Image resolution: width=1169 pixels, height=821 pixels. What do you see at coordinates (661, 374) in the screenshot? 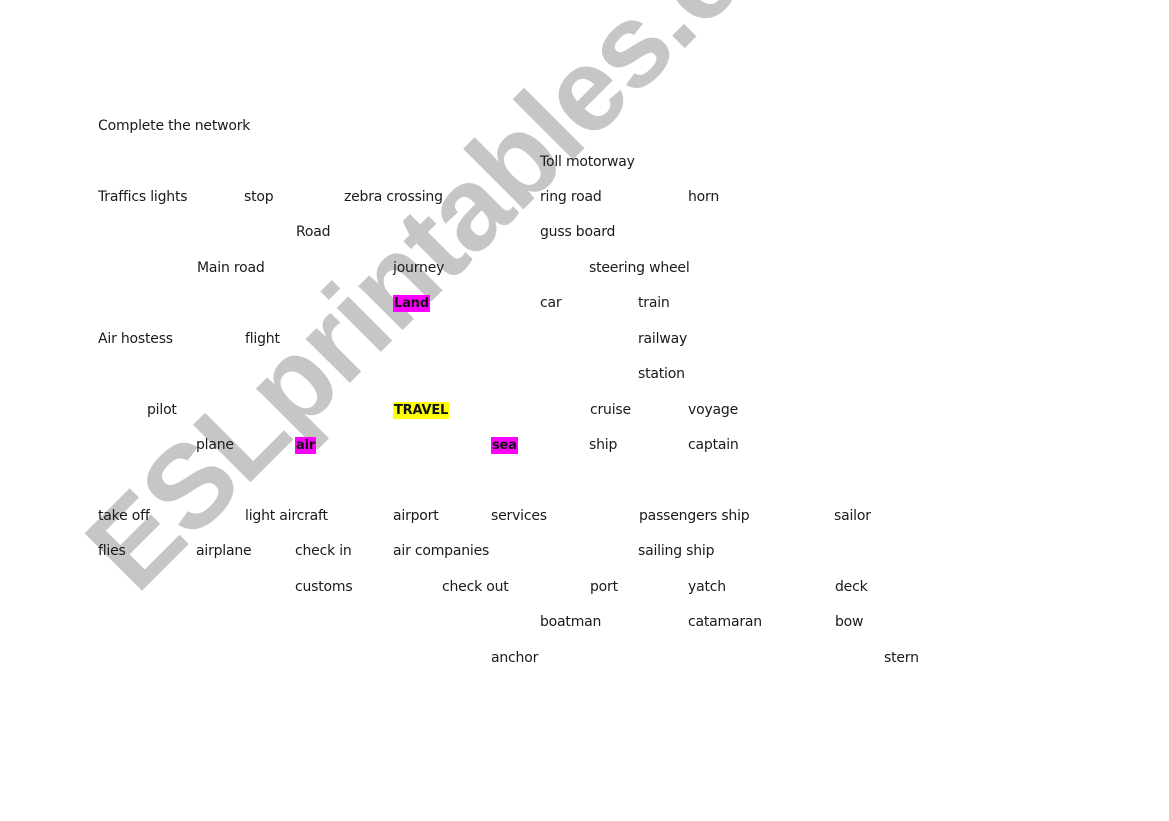
I see `word-station: station` at bounding box center [661, 374].